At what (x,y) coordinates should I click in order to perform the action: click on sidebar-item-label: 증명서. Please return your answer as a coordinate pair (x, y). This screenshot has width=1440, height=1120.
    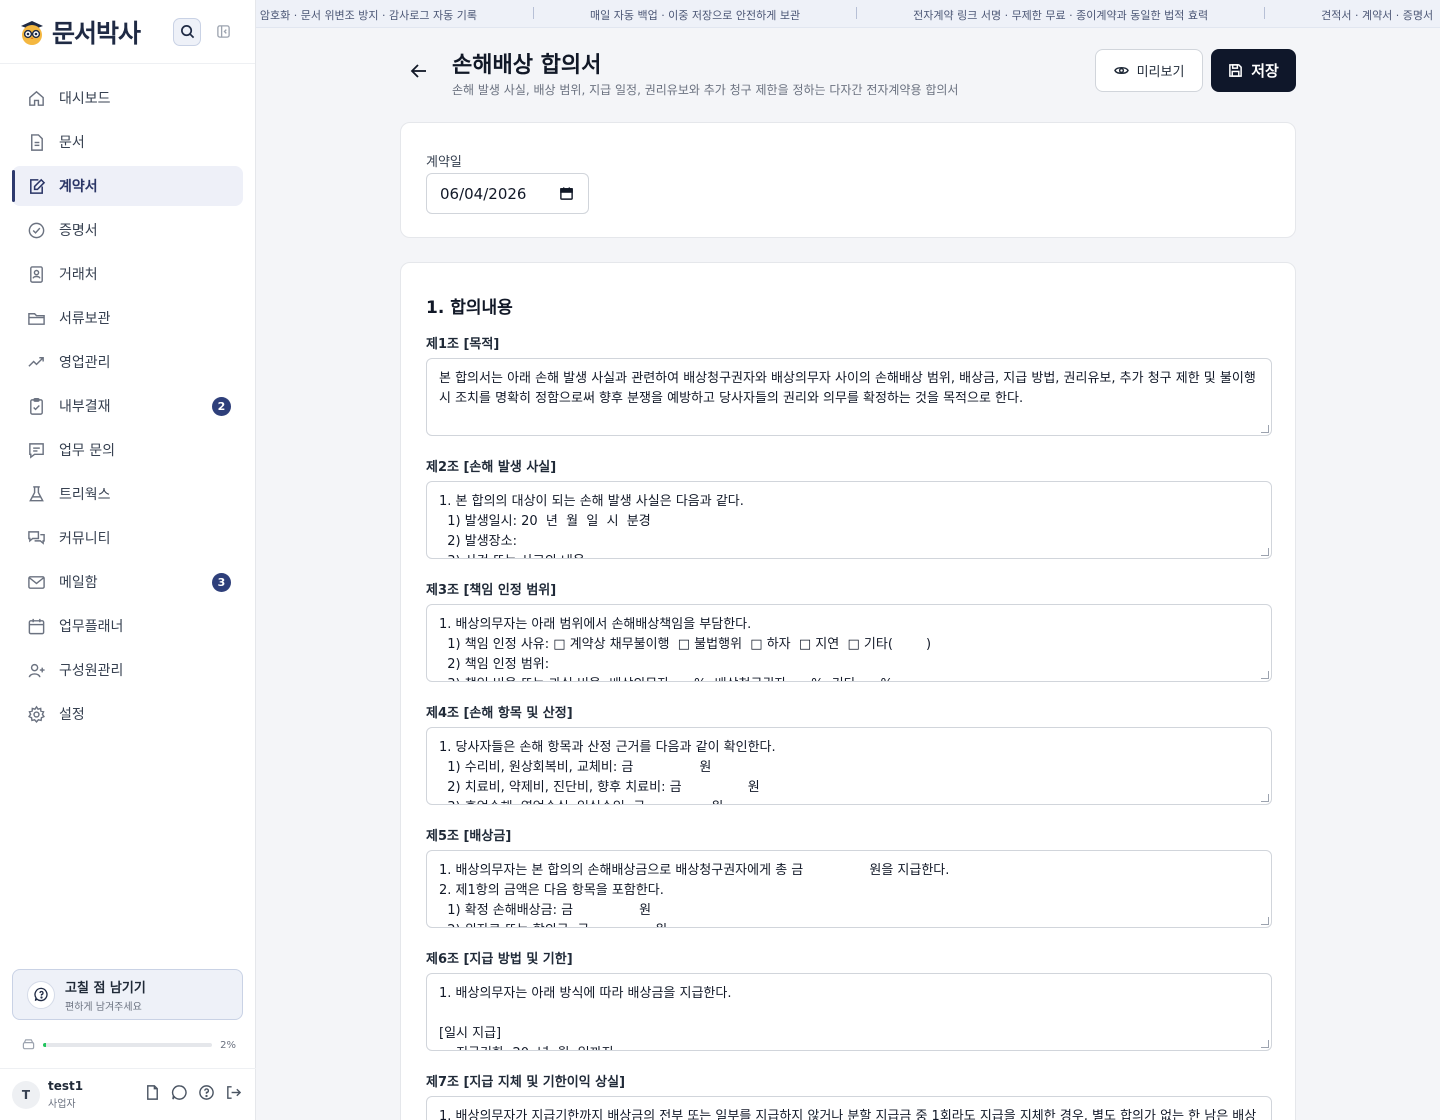
    Looking at the image, I should click on (78, 231).